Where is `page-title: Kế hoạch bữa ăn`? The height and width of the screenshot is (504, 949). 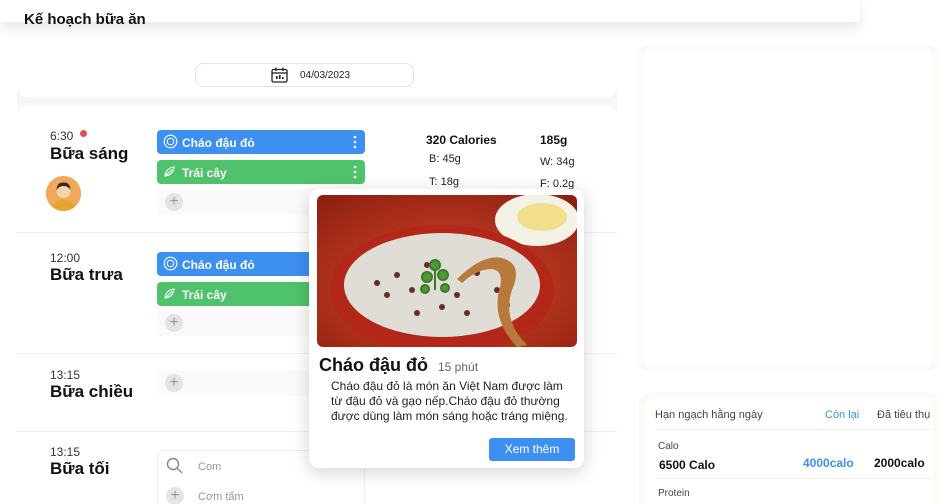
page-title: Kế hoạch bữa ăn is located at coordinates (85, 19).